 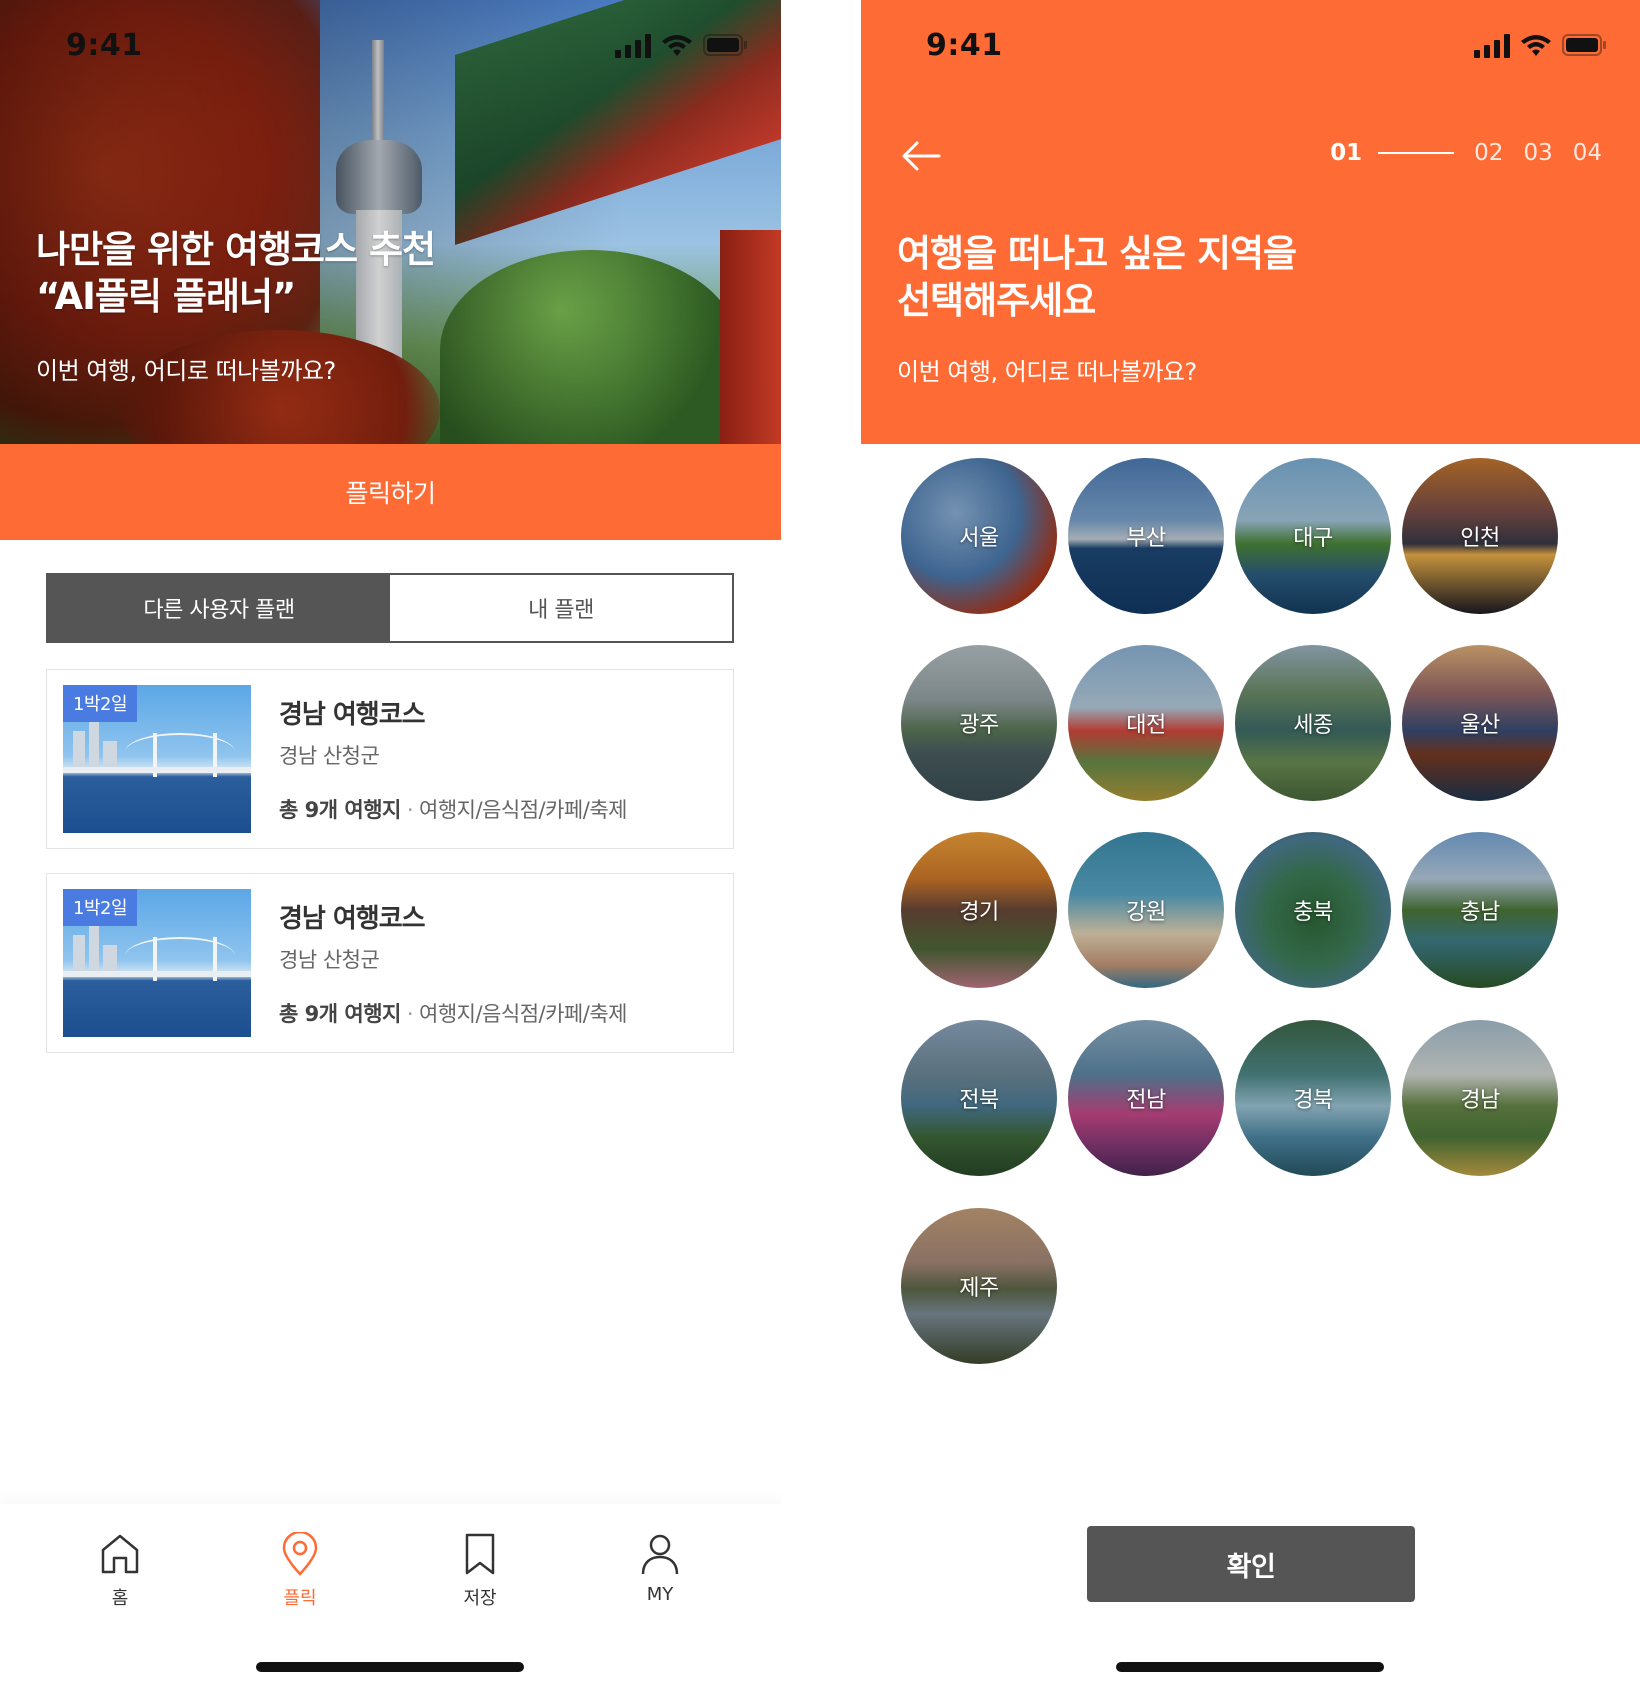 I want to click on region-circle: 세종, so click(x=1313, y=723).